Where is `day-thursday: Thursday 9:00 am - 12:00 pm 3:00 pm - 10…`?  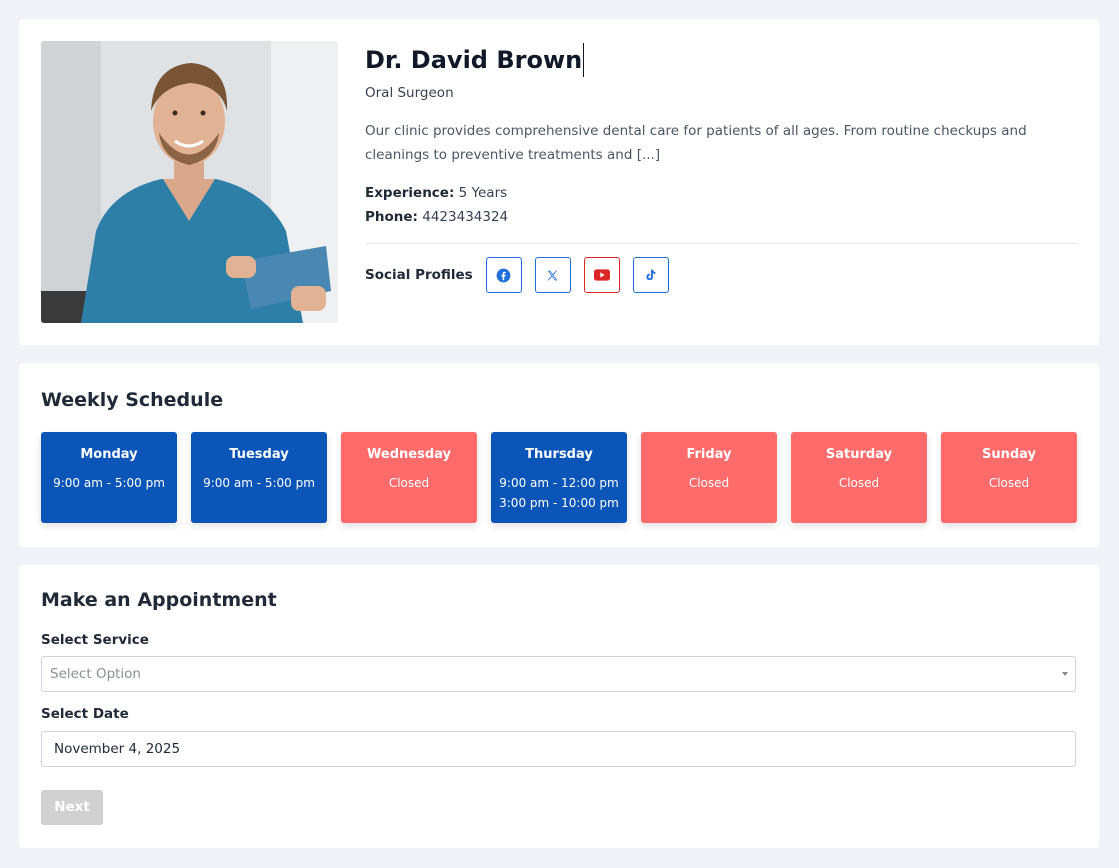
day-thursday: Thursday 9:00 am - 12:00 pm 3:00 pm - 10… is located at coordinates (559, 477).